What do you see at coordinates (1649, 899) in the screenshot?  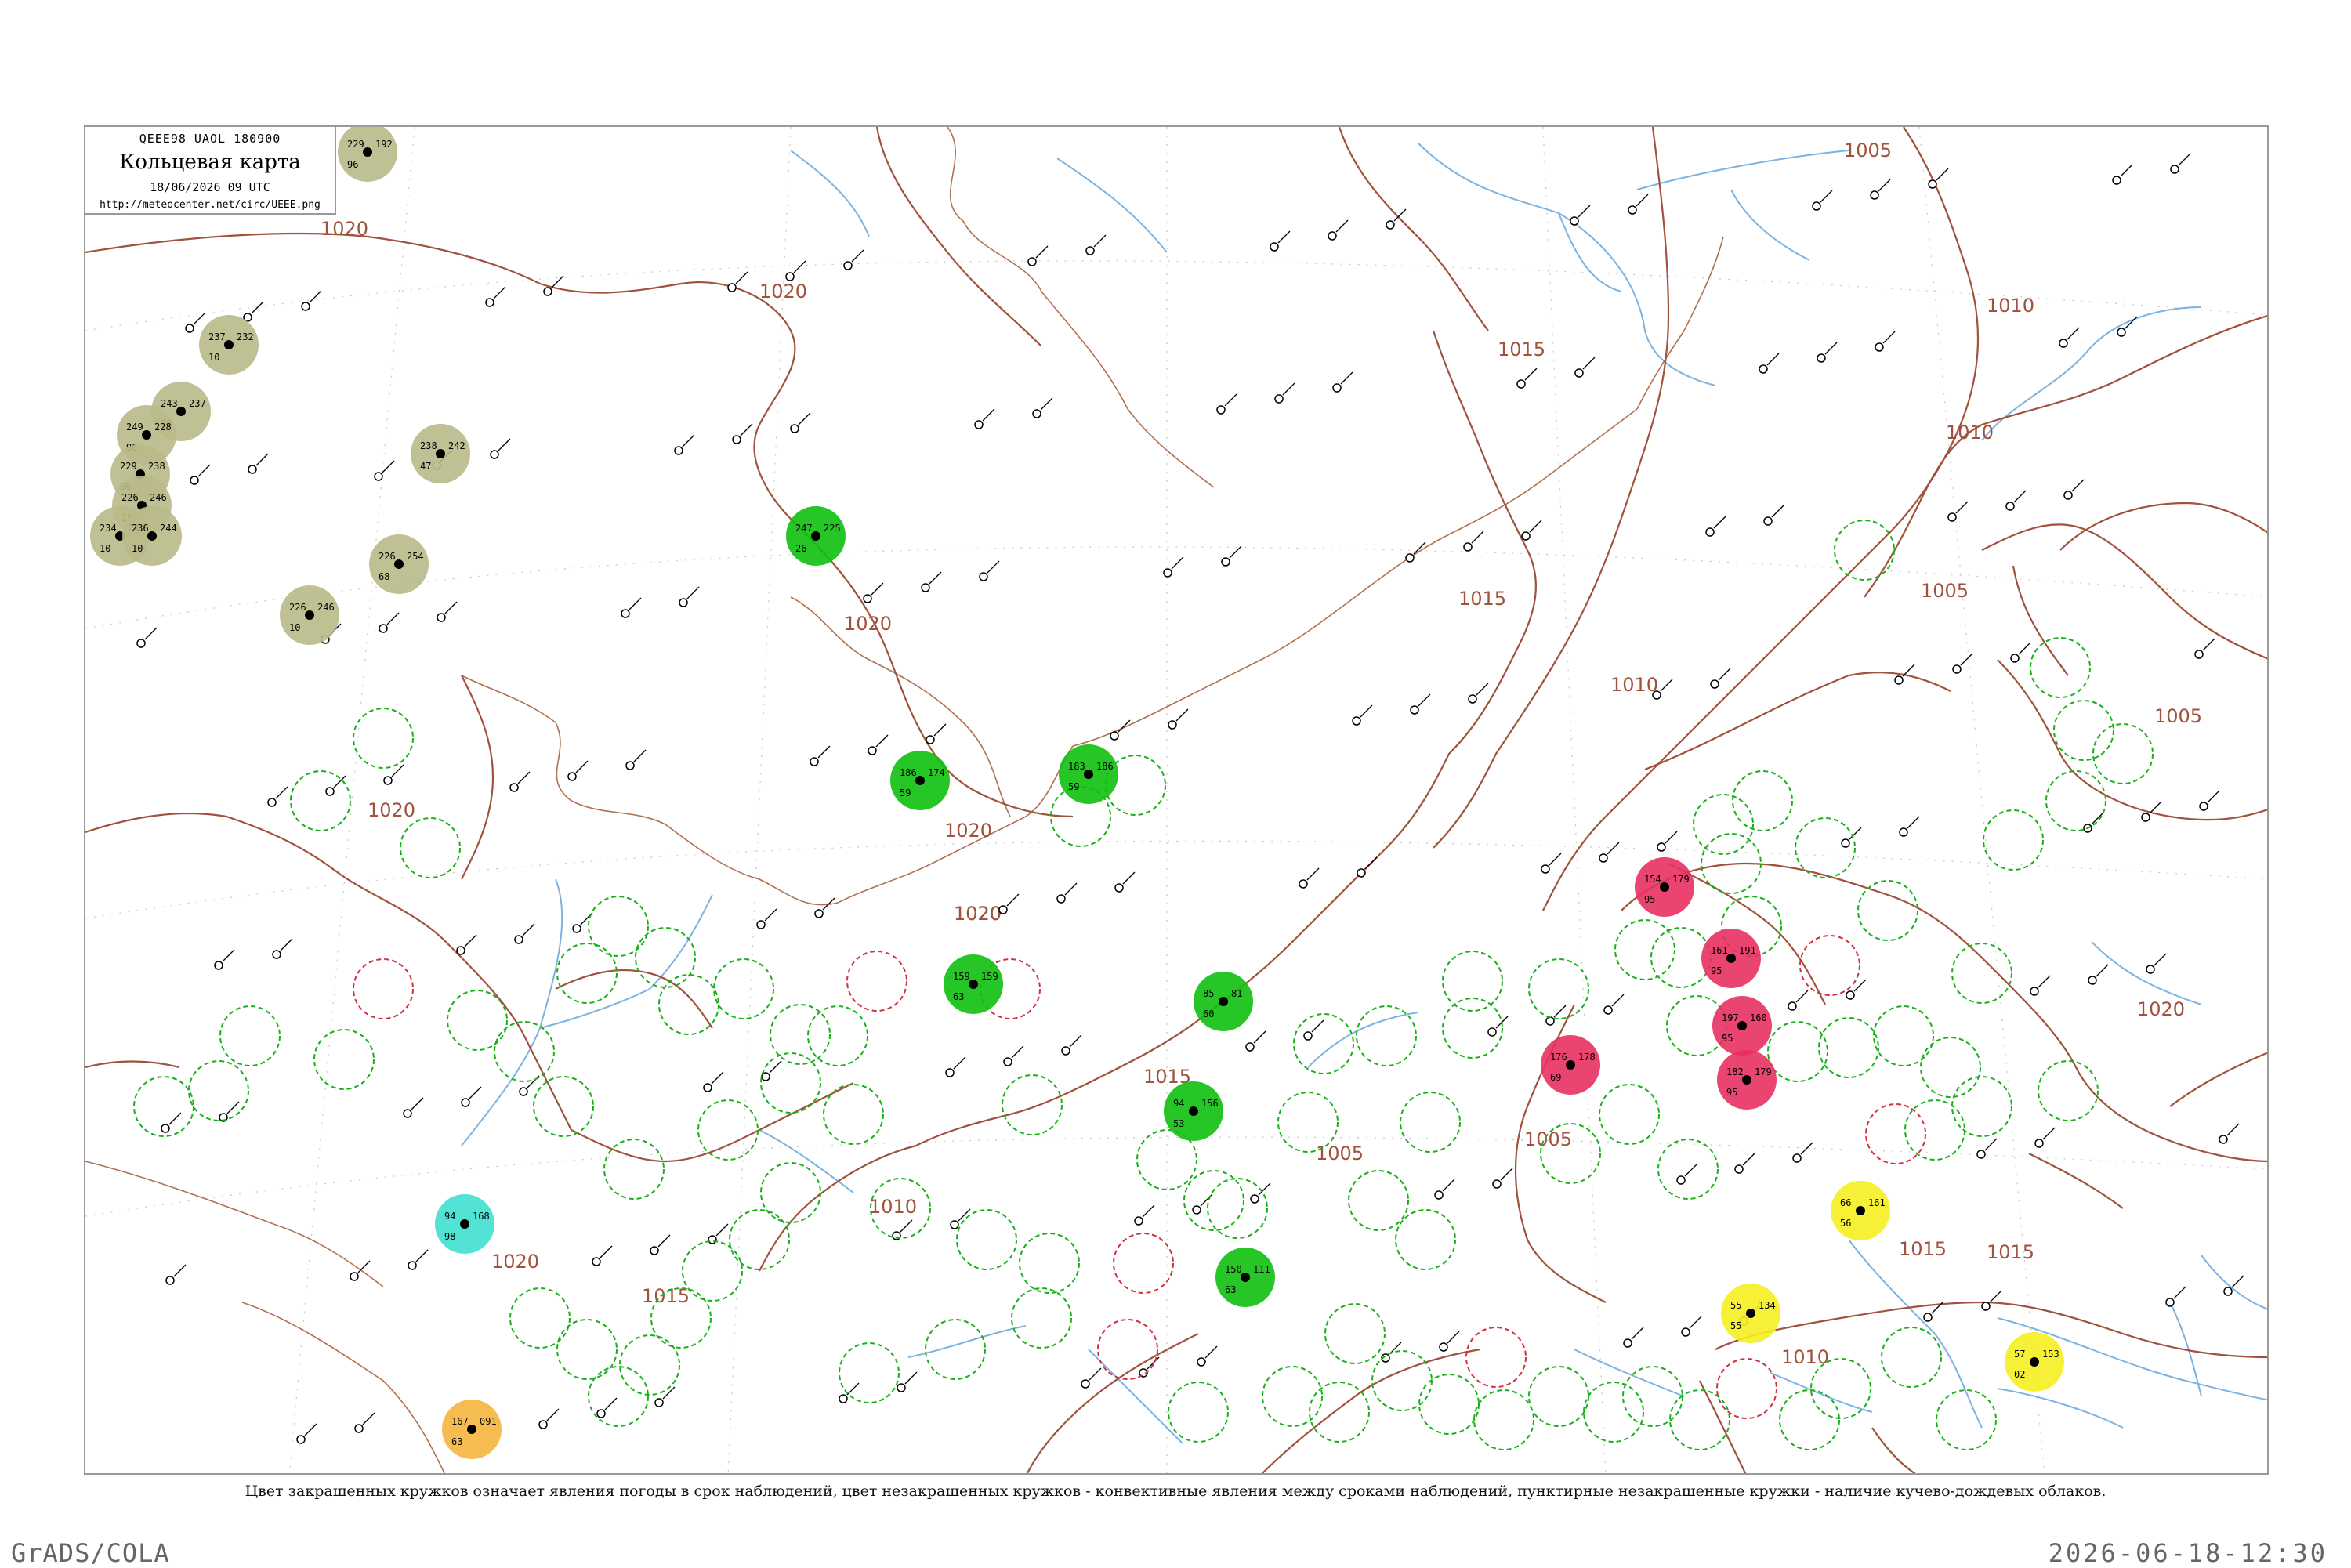 I see `weather-code: 95` at bounding box center [1649, 899].